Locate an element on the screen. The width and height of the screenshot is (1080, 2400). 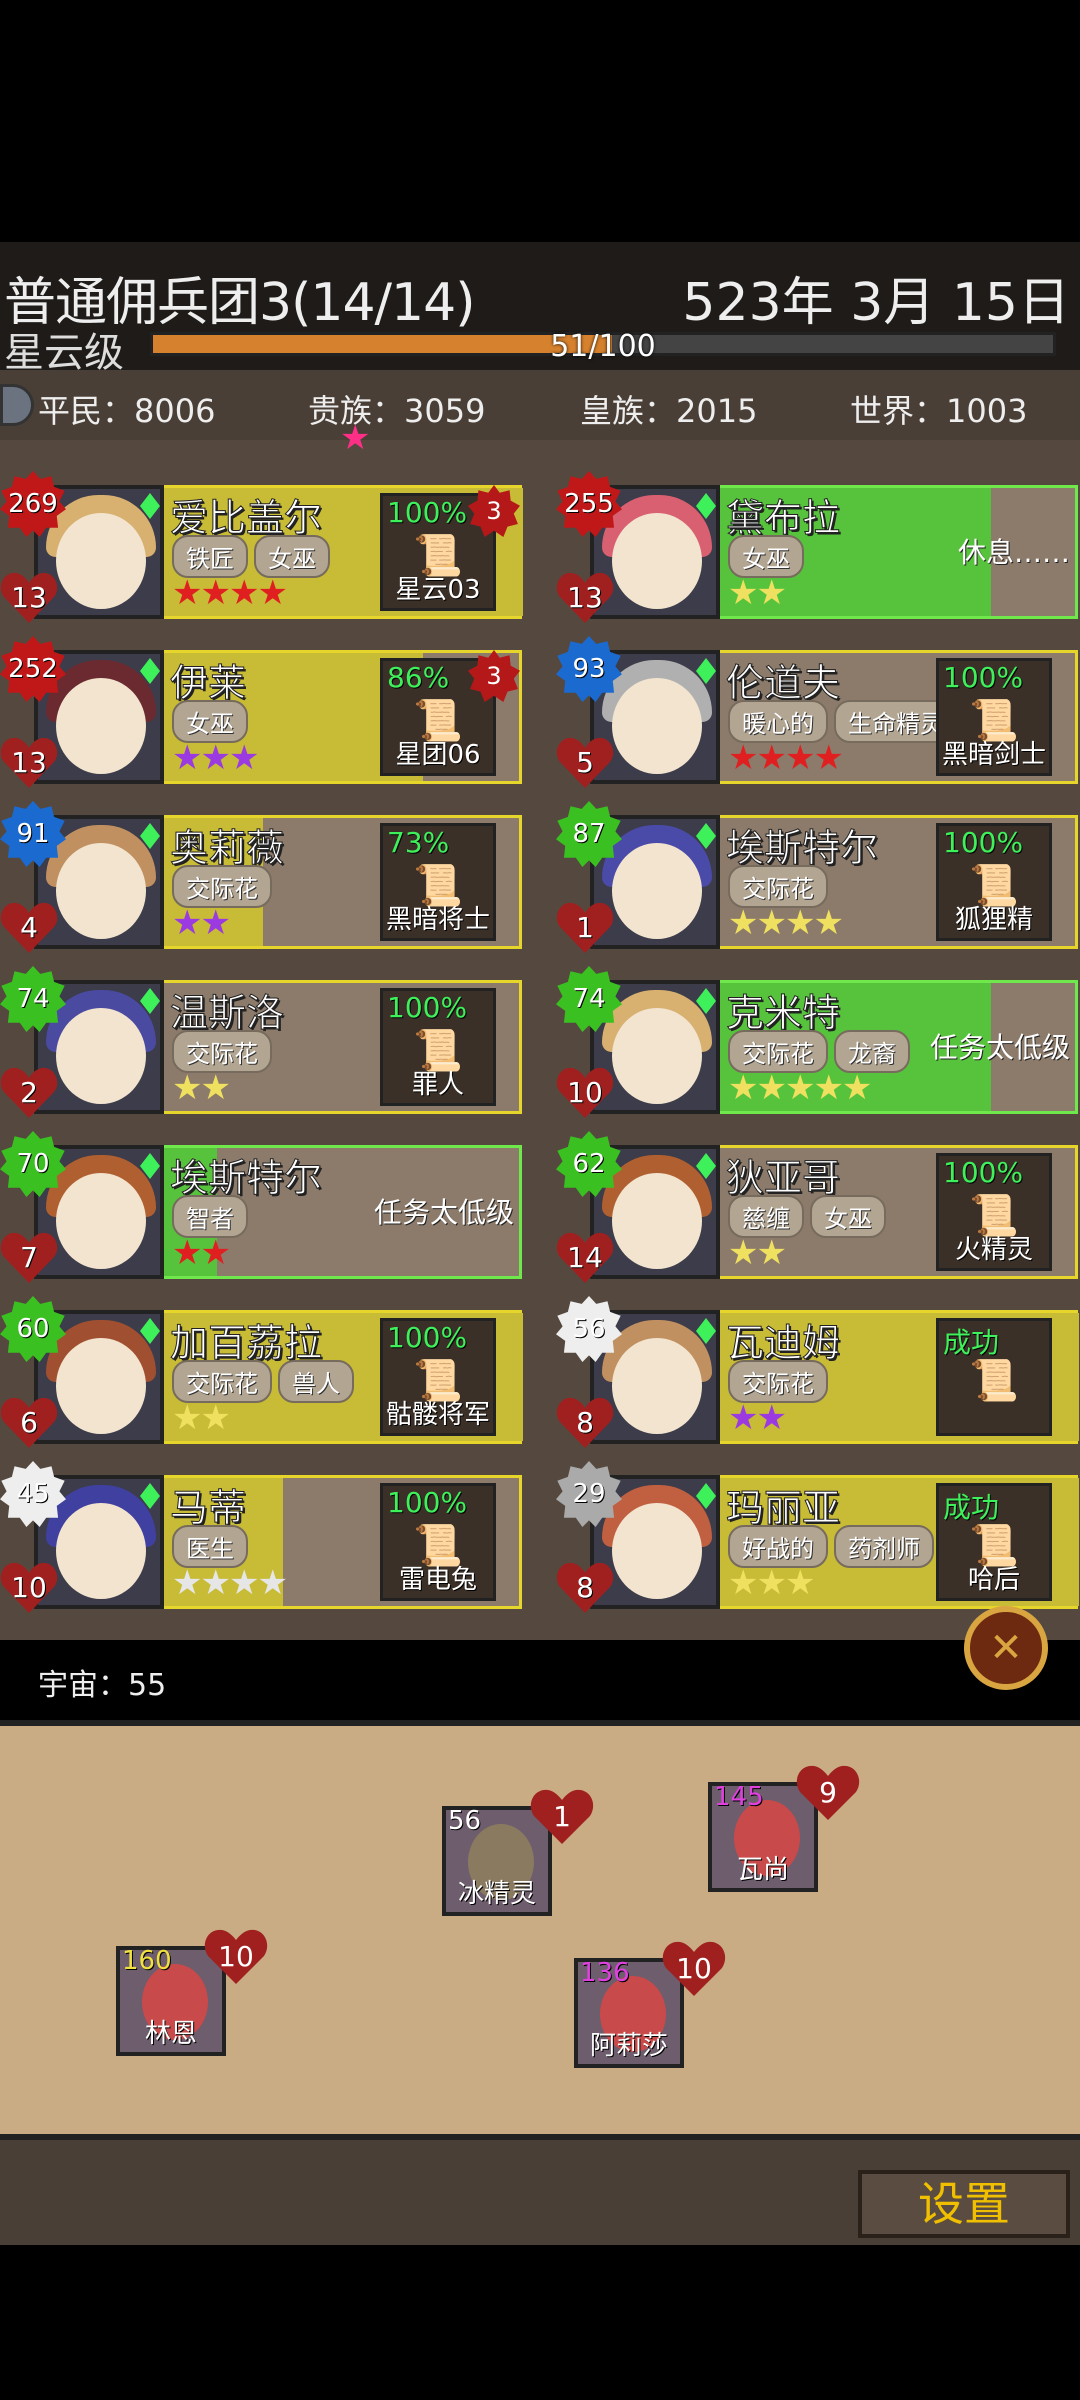
merc-card: 伊莱 女巫 ★★★ 86% 📜 星团06 3 252 13 is located at coordinates (261, 710).